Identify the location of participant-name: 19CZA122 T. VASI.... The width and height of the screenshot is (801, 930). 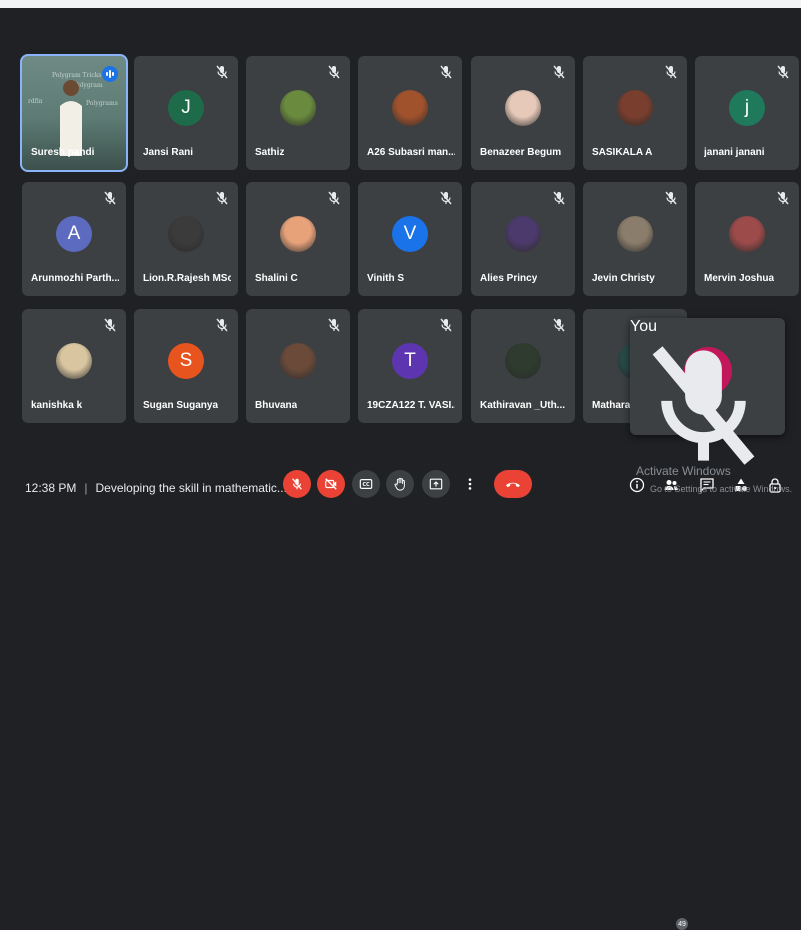
(411, 405).